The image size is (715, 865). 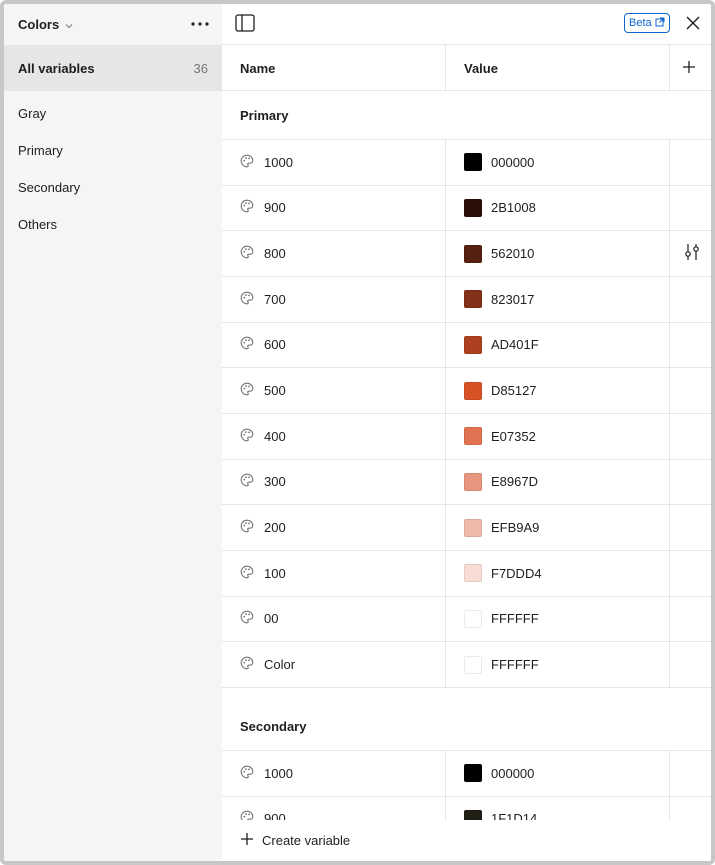 What do you see at coordinates (500, 208) in the screenshot?
I see `variable-value-cell: 2B1008` at bounding box center [500, 208].